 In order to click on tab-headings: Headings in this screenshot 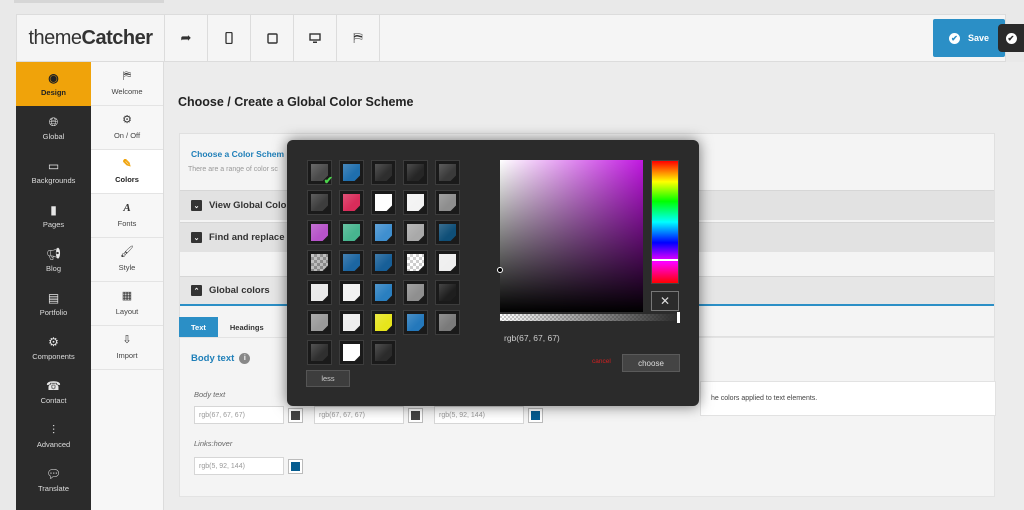, I will do `click(246, 327)`.